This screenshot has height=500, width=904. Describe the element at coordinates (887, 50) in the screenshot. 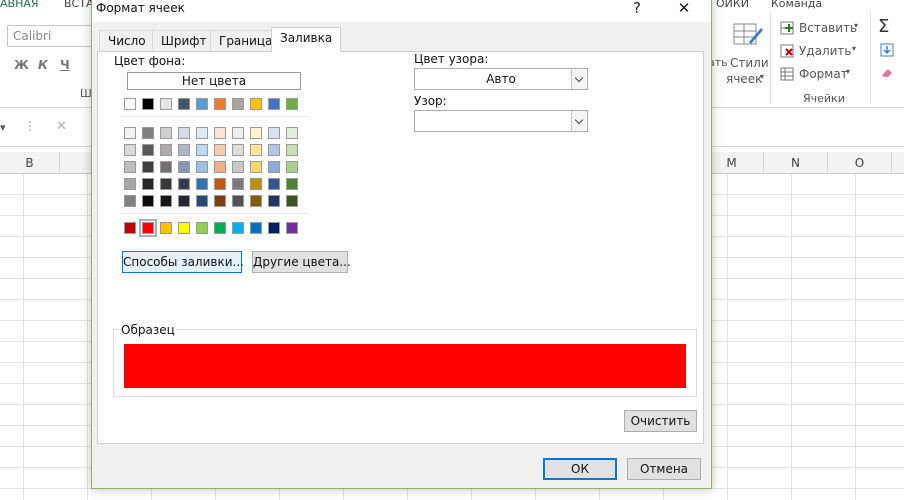

I see `fill-down-icon` at that location.